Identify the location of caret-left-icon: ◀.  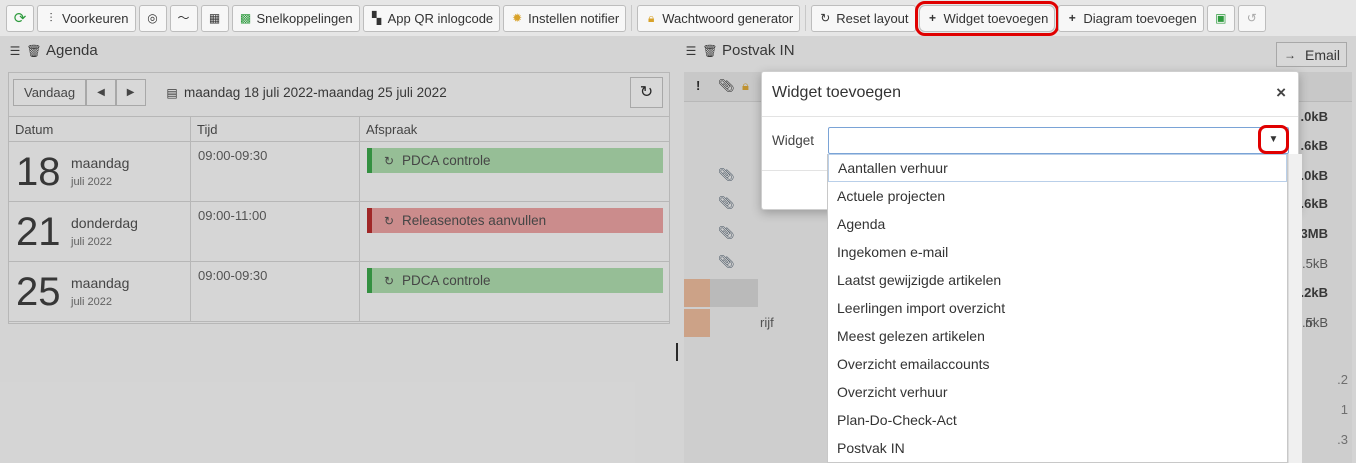
(101, 92).